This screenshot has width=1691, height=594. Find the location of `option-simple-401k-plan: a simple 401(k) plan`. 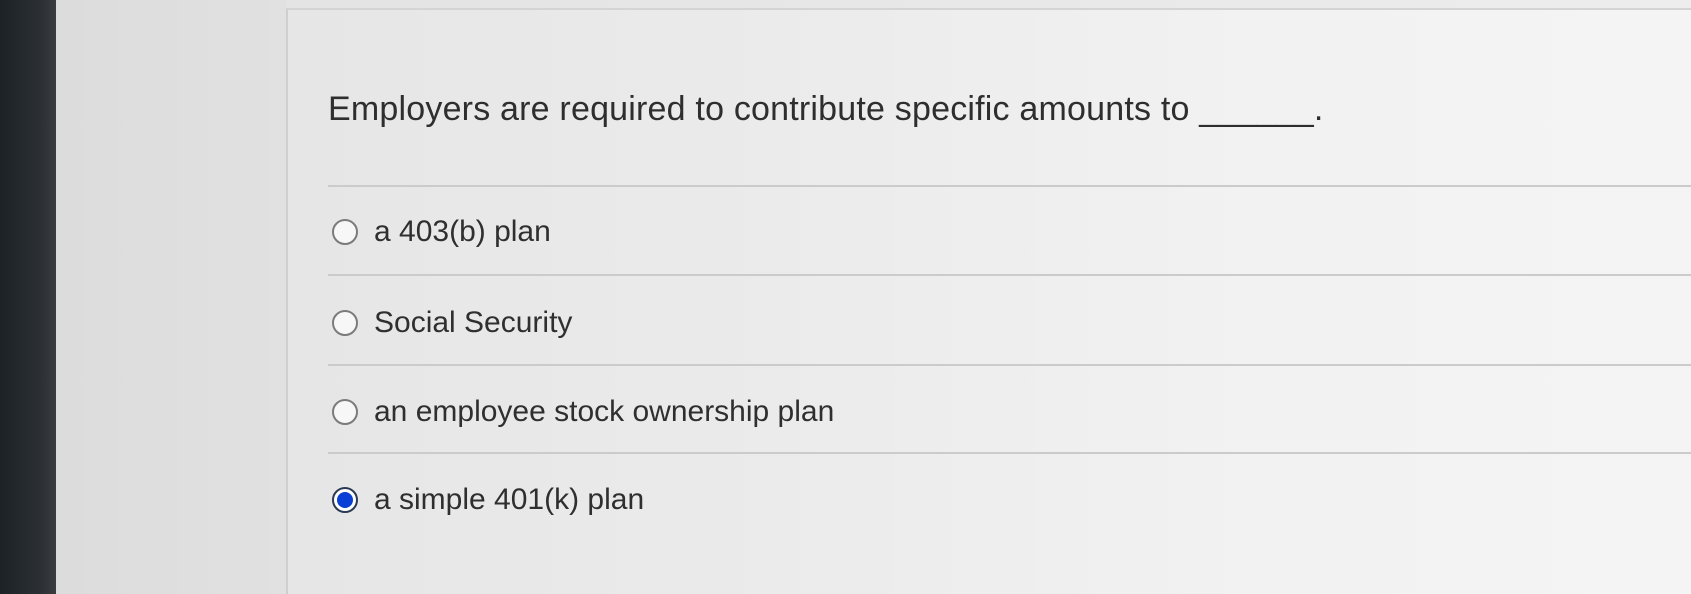

option-simple-401k-plan: a simple 401(k) plan is located at coordinates (488, 500).